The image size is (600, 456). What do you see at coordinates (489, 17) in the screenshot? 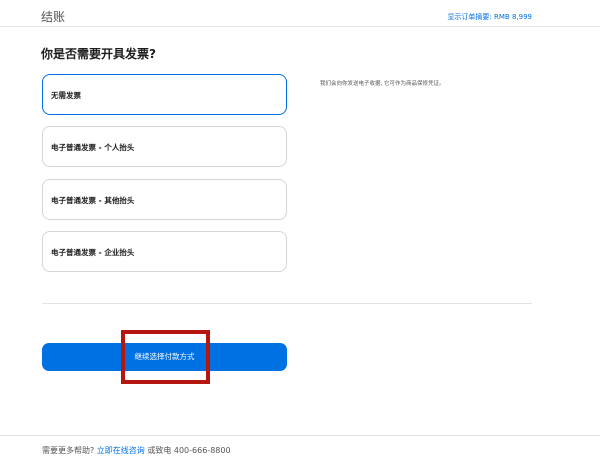
I see `order-summary-link: 显示订单摘要: RMB 8,999` at bounding box center [489, 17].